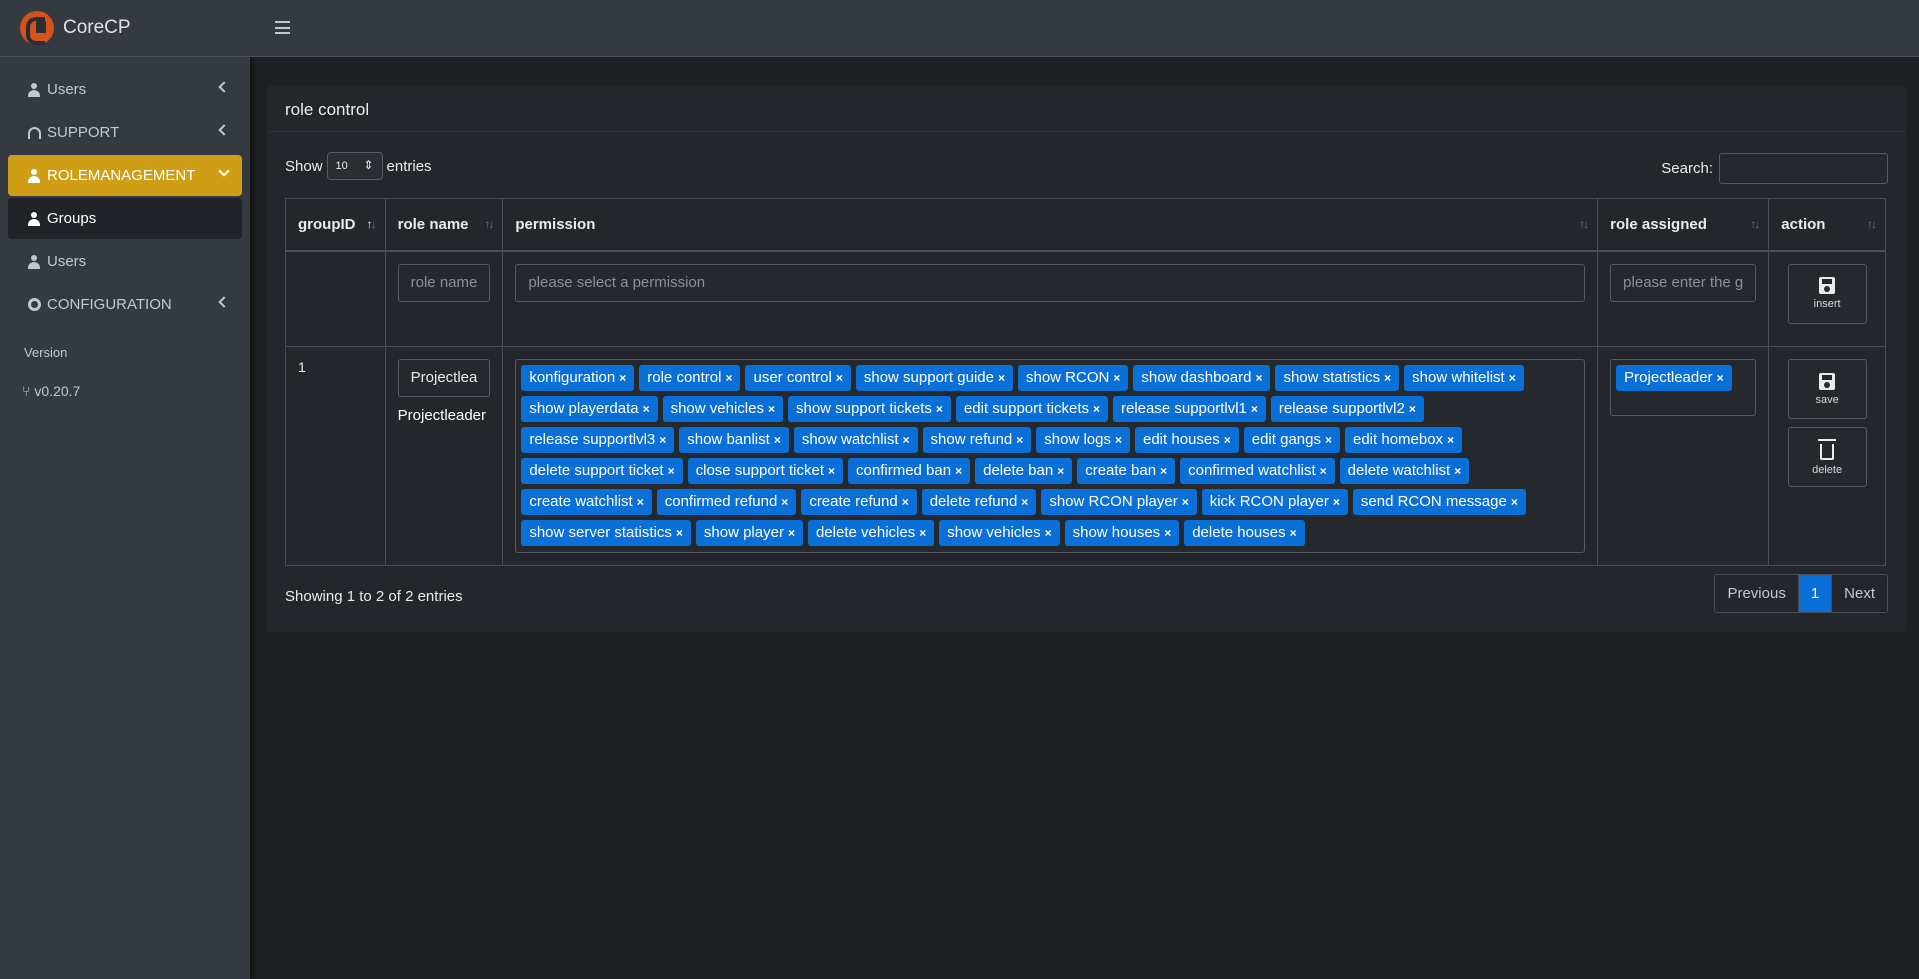 The width and height of the screenshot is (1919, 979). What do you see at coordinates (125, 218) in the screenshot?
I see `sidebar-item-groups: Groups` at bounding box center [125, 218].